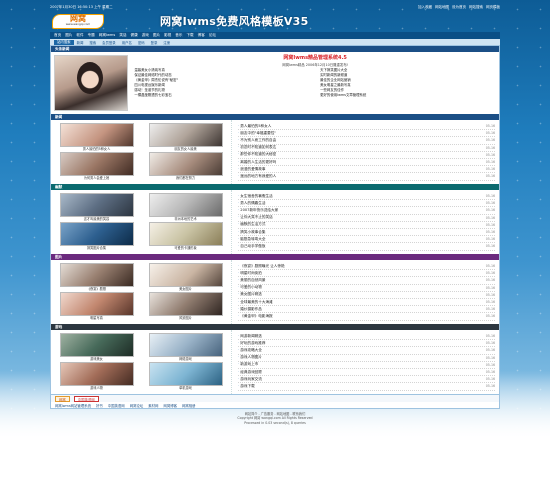 This screenshot has width=550, height=480. Describe the element at coordinates (442, 7) in the screenshot. I see `top-link-sitemap: 网站地图` at that location.